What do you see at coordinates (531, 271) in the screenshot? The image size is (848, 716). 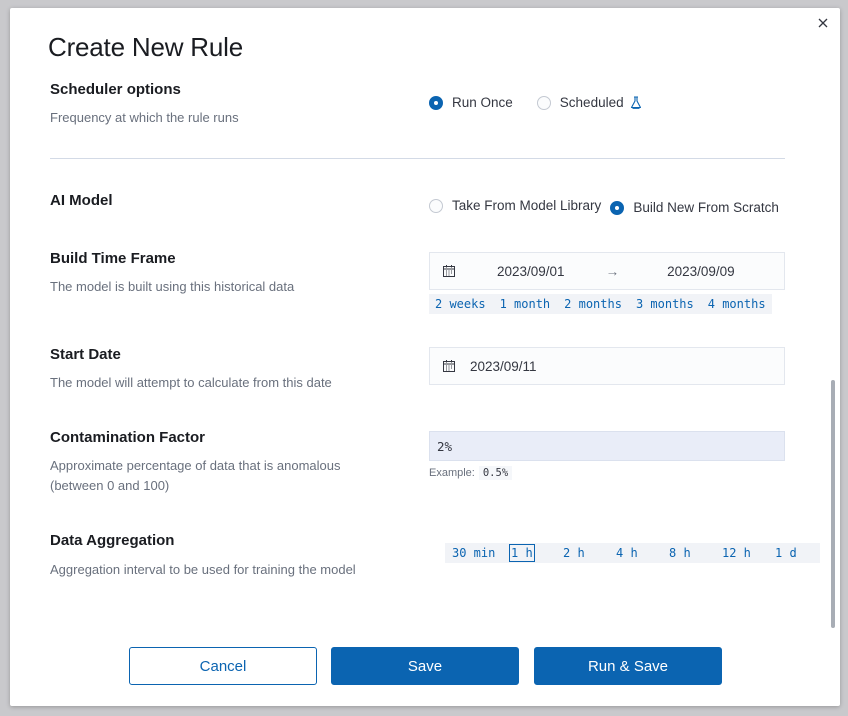 I see `build-start-date: 2023/09/01` at bounding box center [531, 271].